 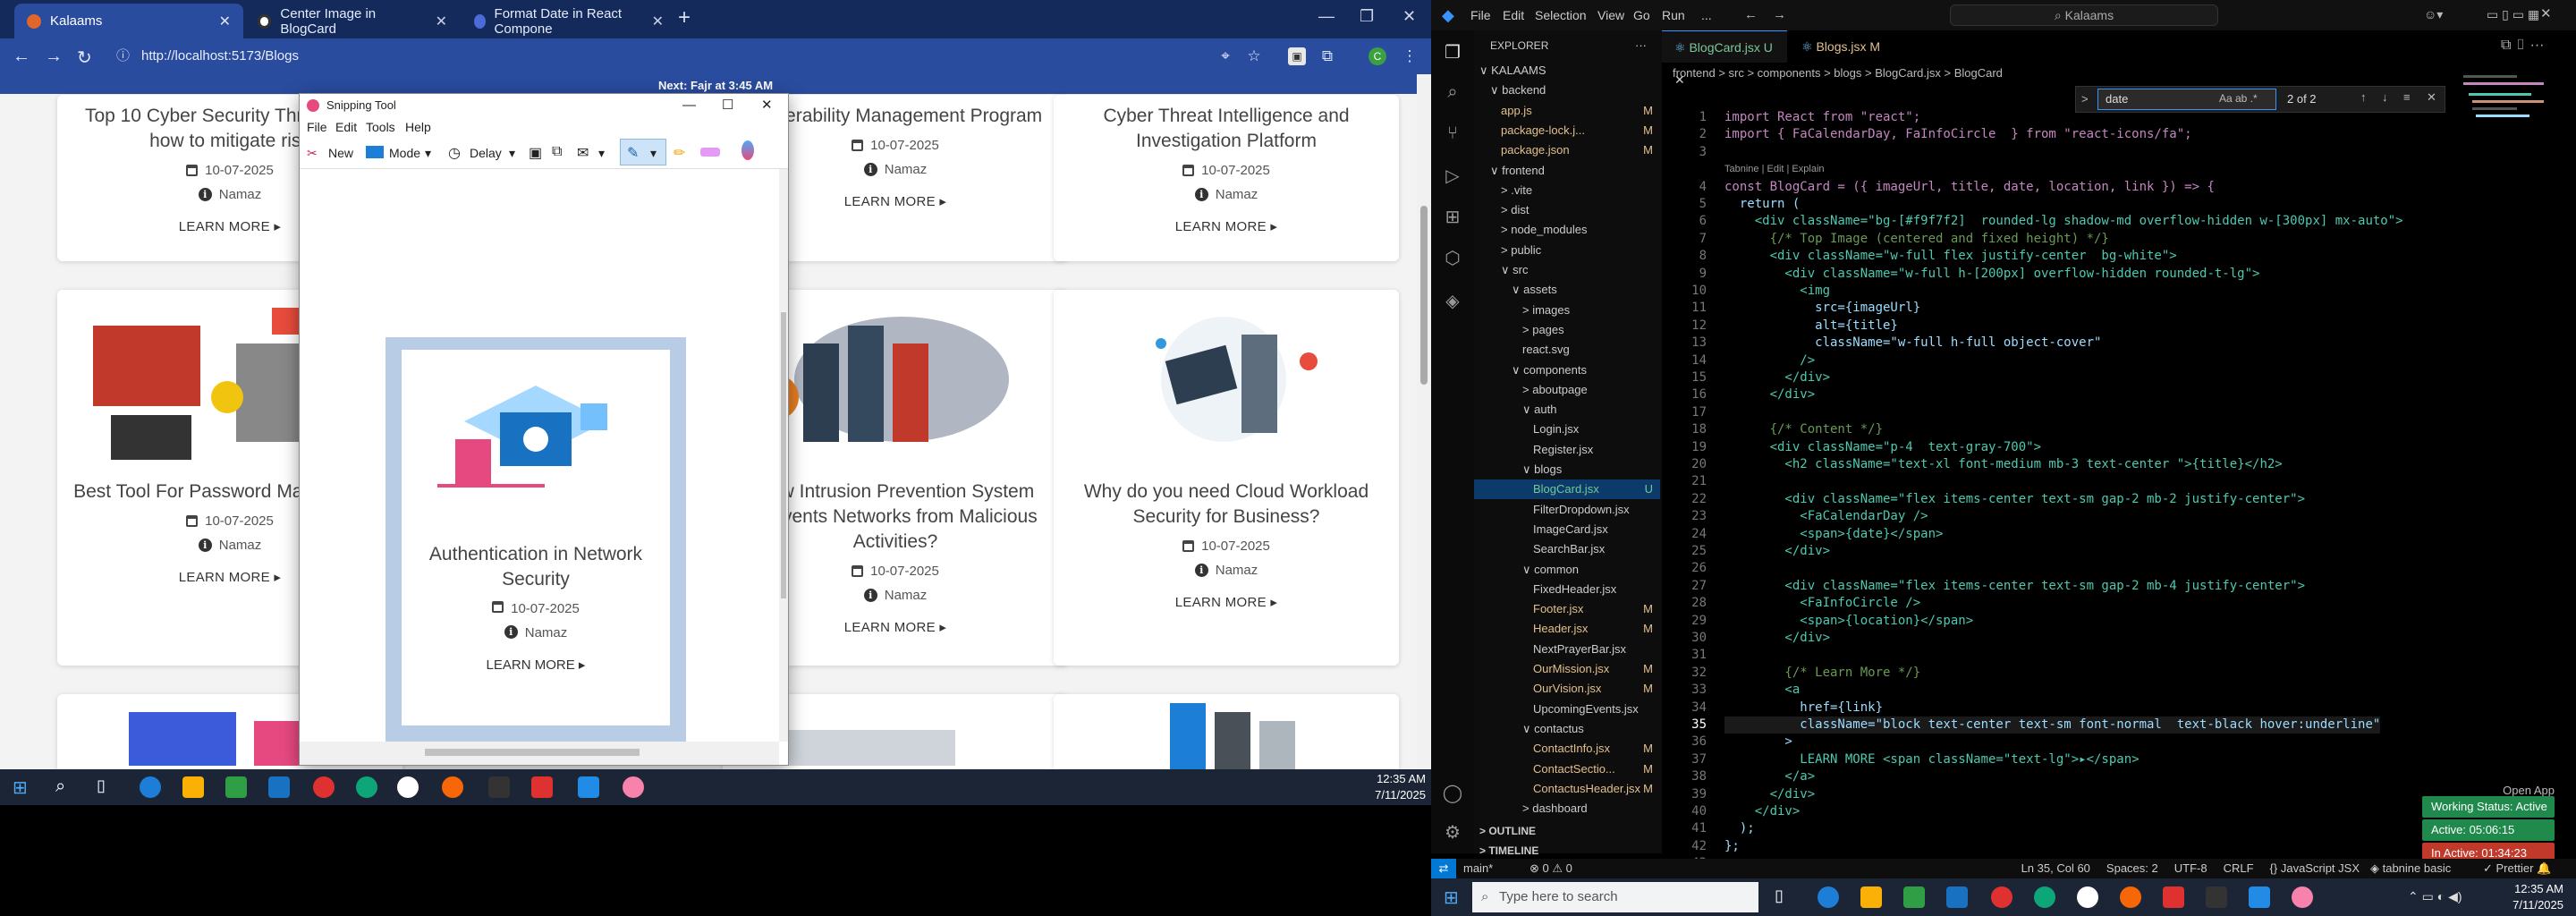 I want to click on save-icon: ▣, so click(x=535, y=153).